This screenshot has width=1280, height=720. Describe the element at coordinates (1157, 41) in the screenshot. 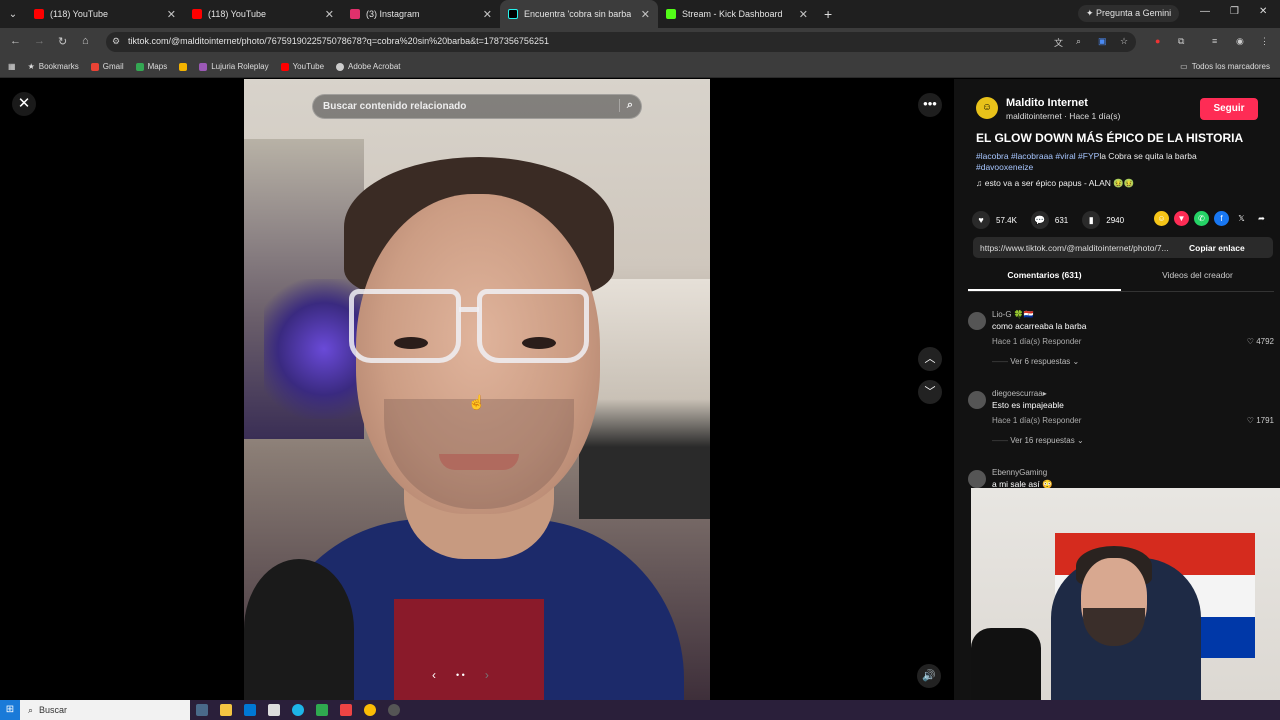

I see `notification-badge-icon: ●` at that location.